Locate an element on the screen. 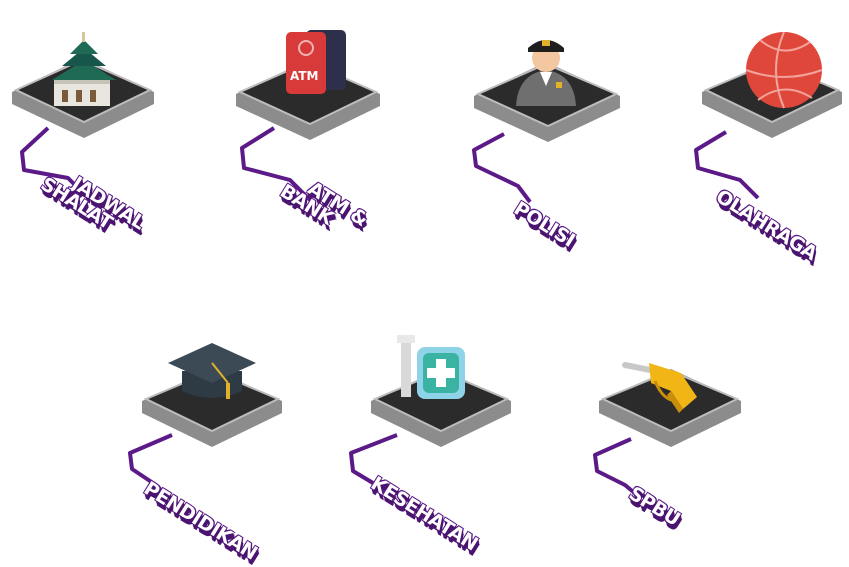 The width and height of the screenshot is (849, 567). tile-kesehatan: KESEHATAN is located at coordinates (428, 445).